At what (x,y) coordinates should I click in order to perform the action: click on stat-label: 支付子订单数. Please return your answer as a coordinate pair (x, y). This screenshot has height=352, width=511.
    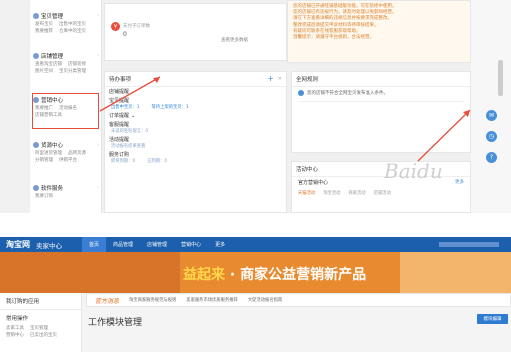
    Looking at the image, I should click on (136, 26).